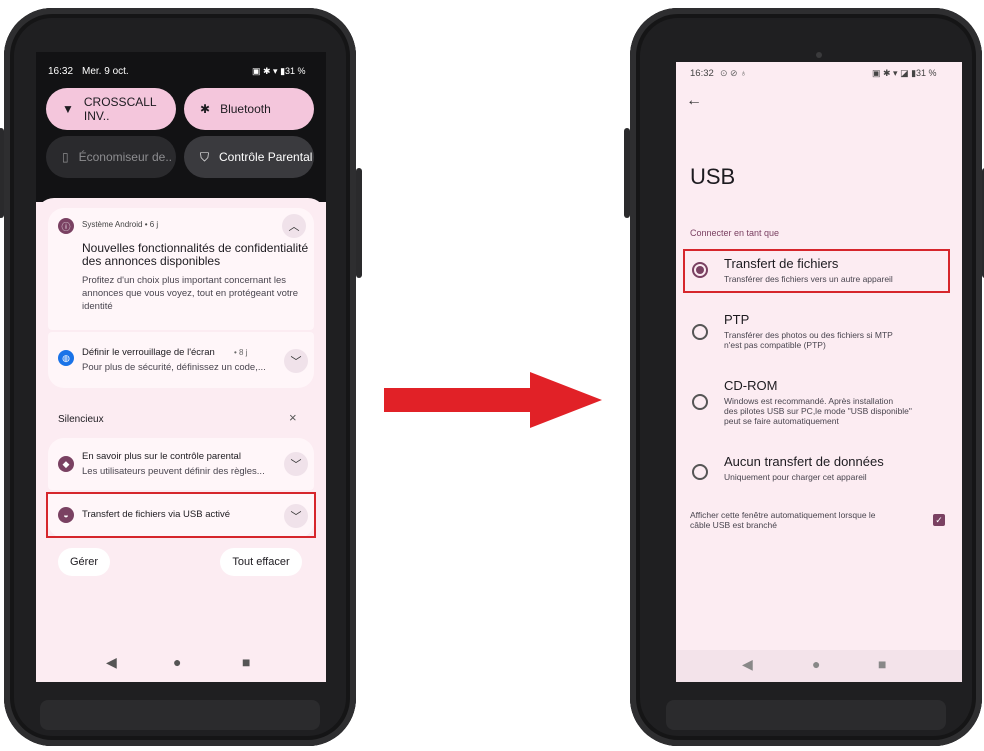 Image resolution: width=984 pixels, height=751 pixels. I want to click on section-label: Connecter en tant que, so click(735, 233).